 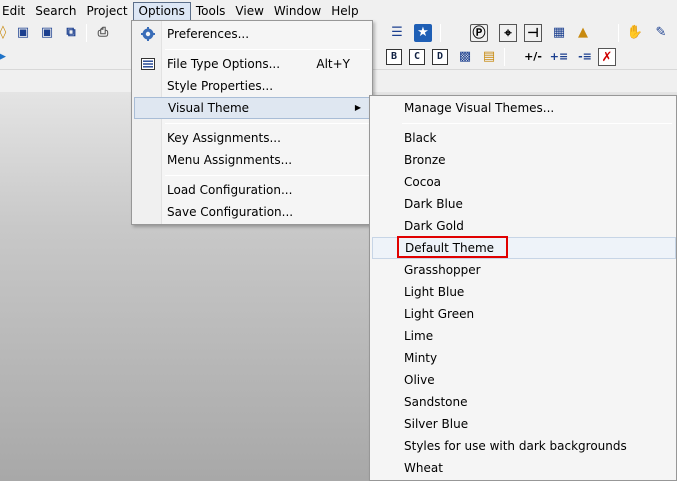 I want to click on theme-item-dark-gold: Dark Gold, so click(x=524, y=226).